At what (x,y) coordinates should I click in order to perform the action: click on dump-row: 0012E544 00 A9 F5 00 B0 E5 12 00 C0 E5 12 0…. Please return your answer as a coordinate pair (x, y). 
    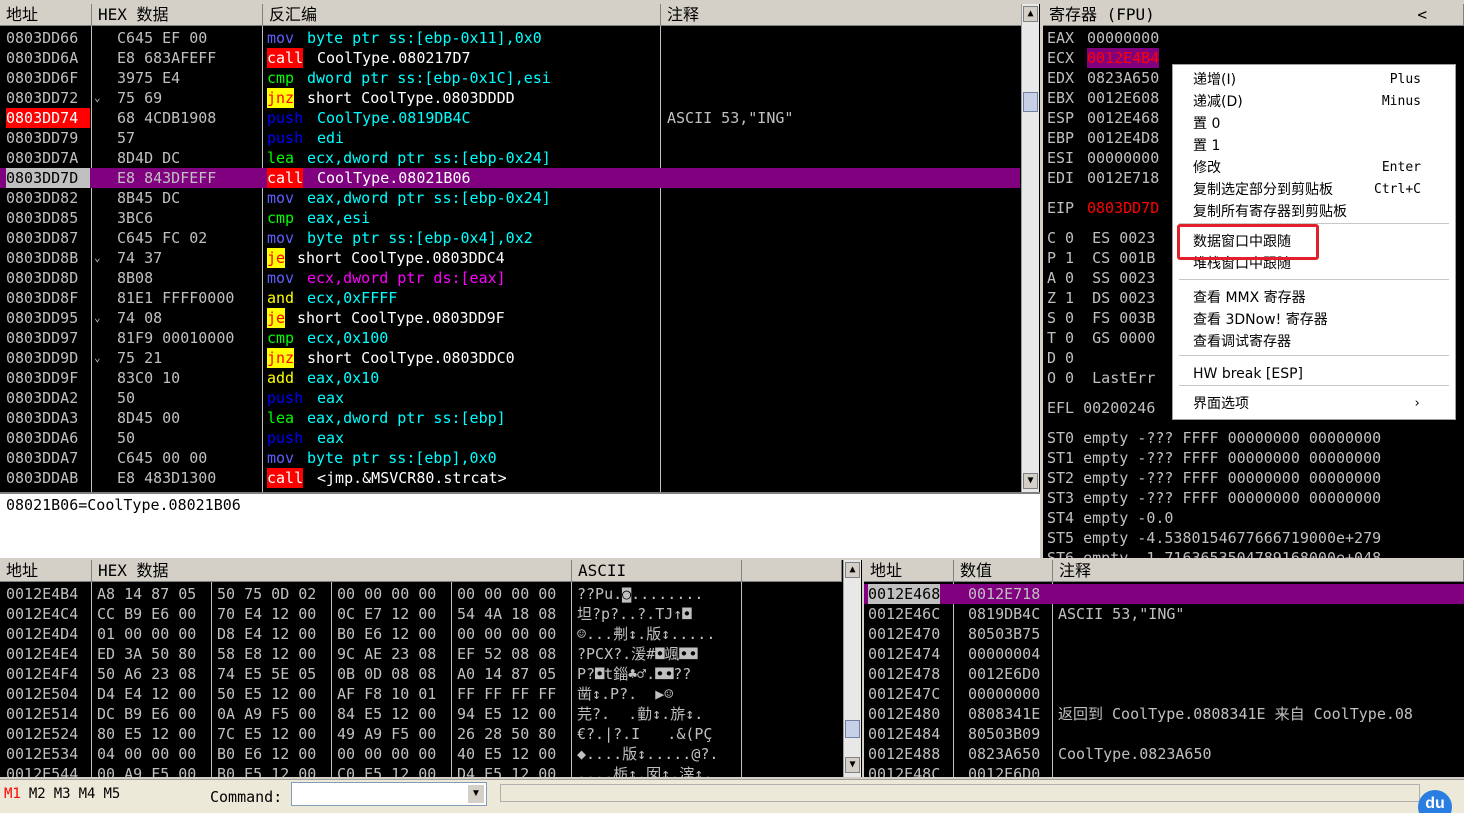
    Looking at the image, I should click on (421, 770).